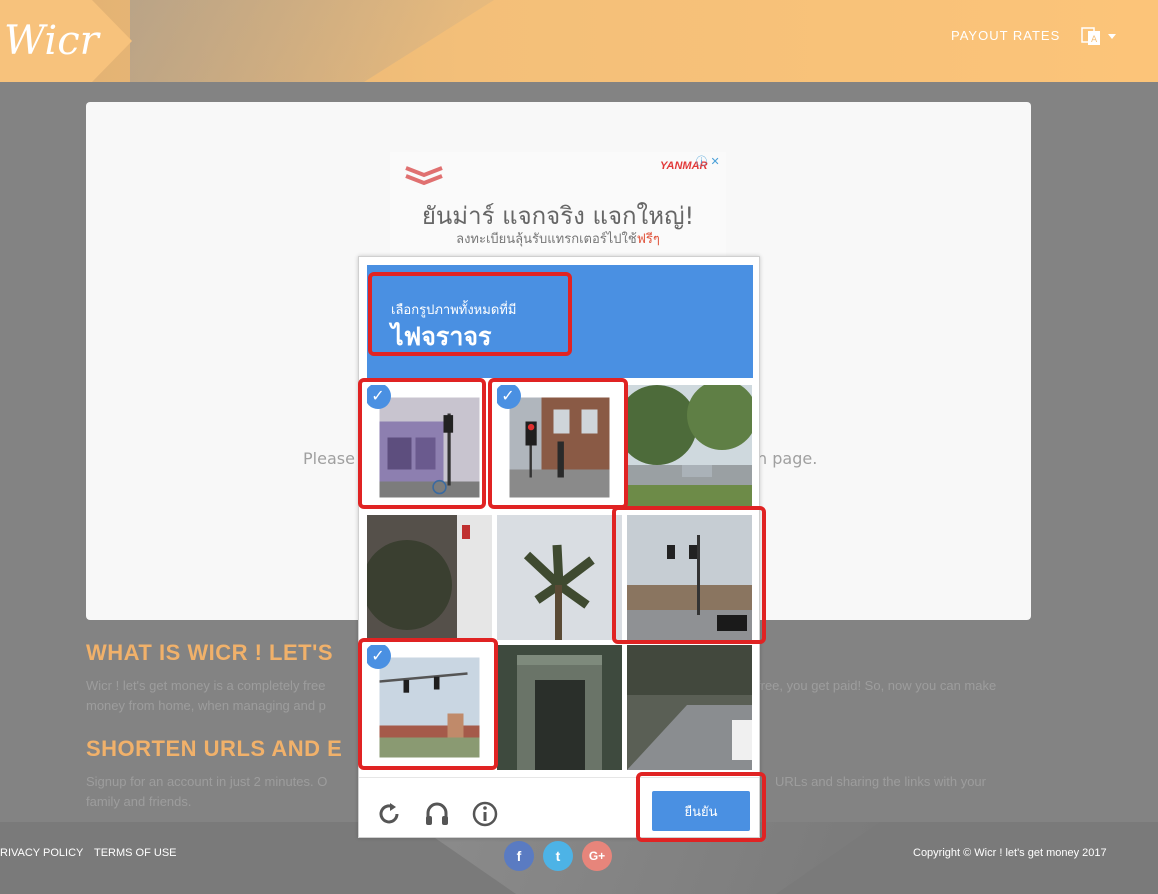 The image size is (1158, 894). What do you see at coordinates (558, 856) in the screenshot?
I see `twitter-icon: t` at bounding box center [558, 856].